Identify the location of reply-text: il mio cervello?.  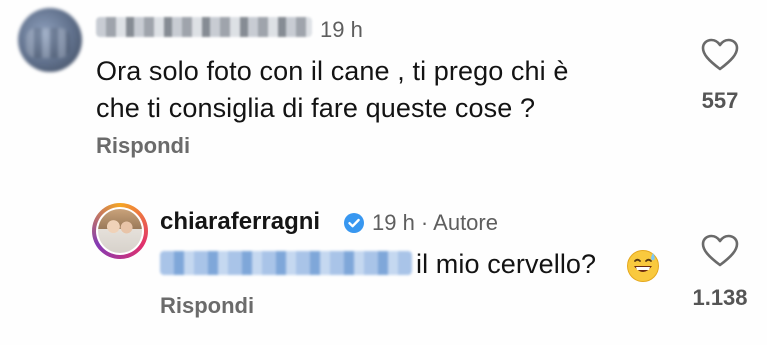
(506, 264).